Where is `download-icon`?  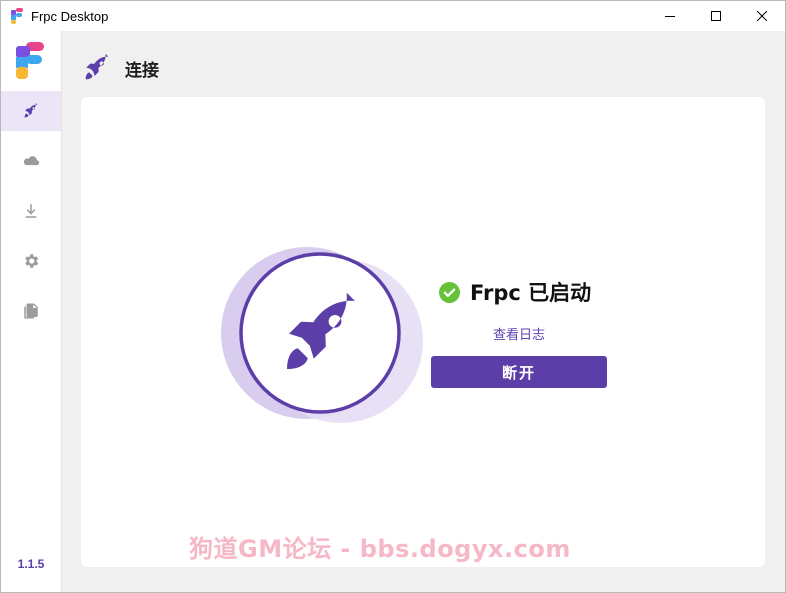
download-icon is located at coordinates (31, 211).